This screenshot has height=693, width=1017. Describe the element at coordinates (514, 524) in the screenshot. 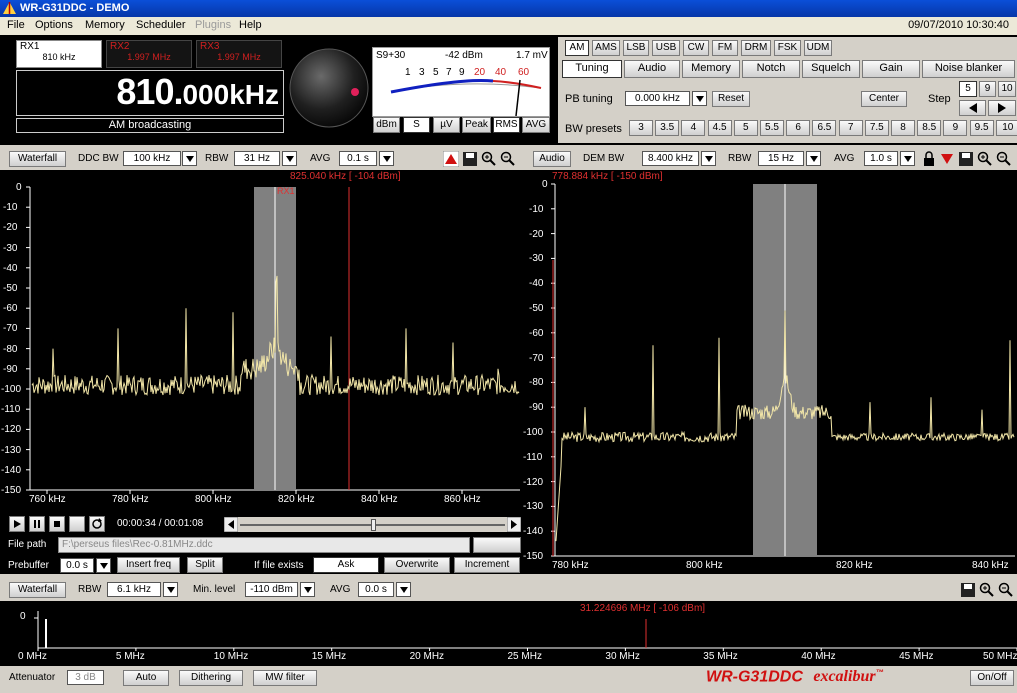

I see `slider-right-icon` at that location.